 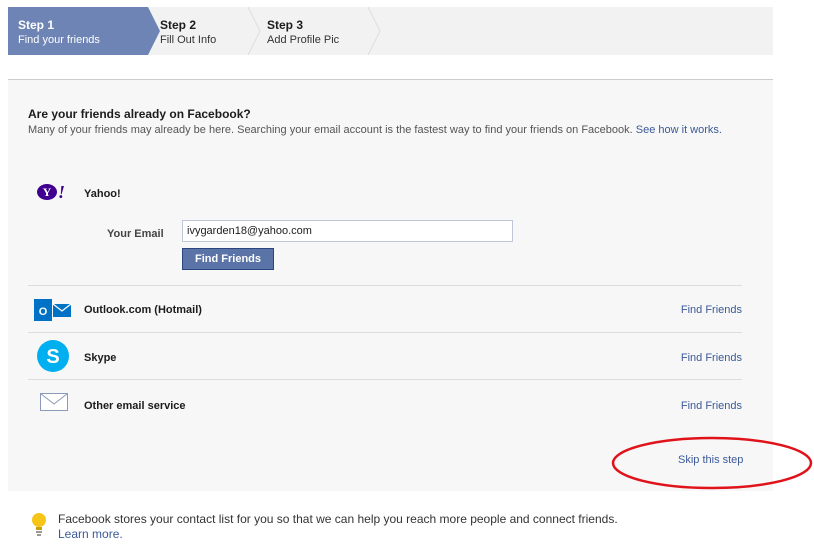 I want to click on step-3: Step 3 Add Profile Pic, so click(x=303, y=31).